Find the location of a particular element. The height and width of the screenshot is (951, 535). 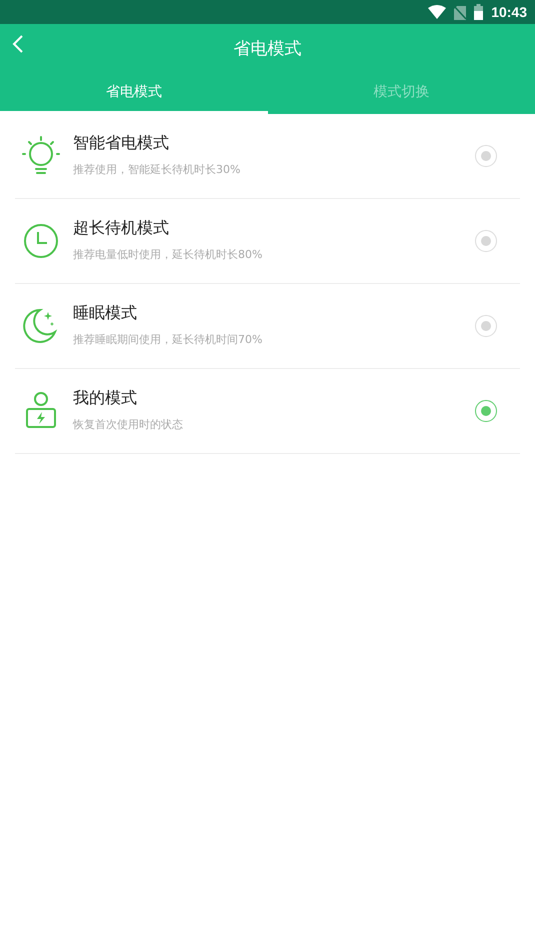

person-battery-icon is located at coordinates (41, 411).